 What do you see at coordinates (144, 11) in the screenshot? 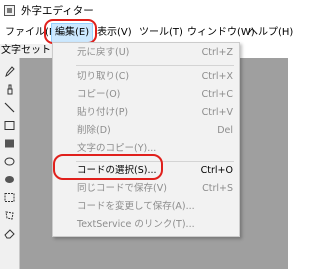
I see `title-bar: 外字エディター` at bounding box center [144, 11].